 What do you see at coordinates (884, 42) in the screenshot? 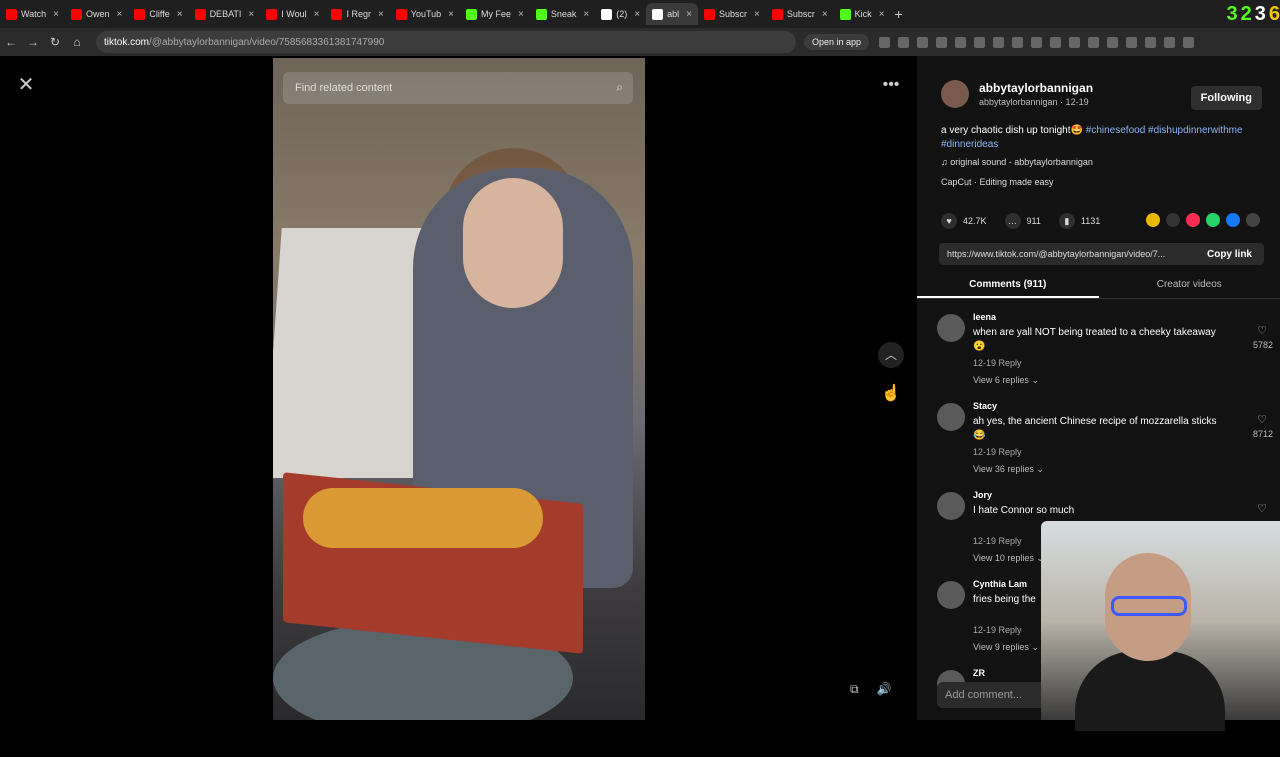
I see `star-icon` at bounding box center [884, 42].